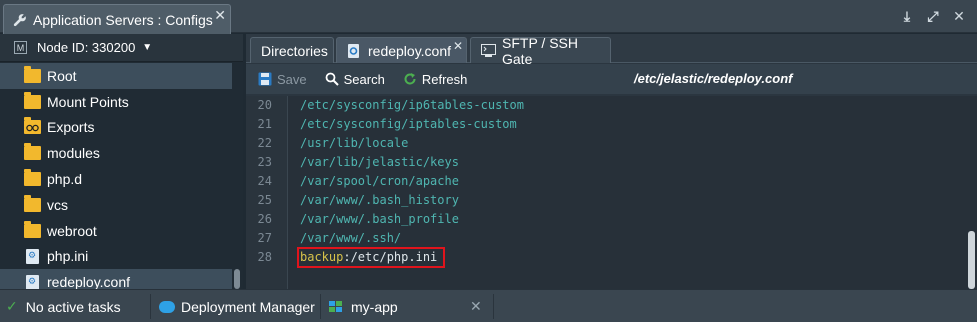 This screenshot has width=977, height=322. What do you see at coordinates (374, 306) in the screenshot?
I see `app-label: my-app` at bounding box center [374, 306].